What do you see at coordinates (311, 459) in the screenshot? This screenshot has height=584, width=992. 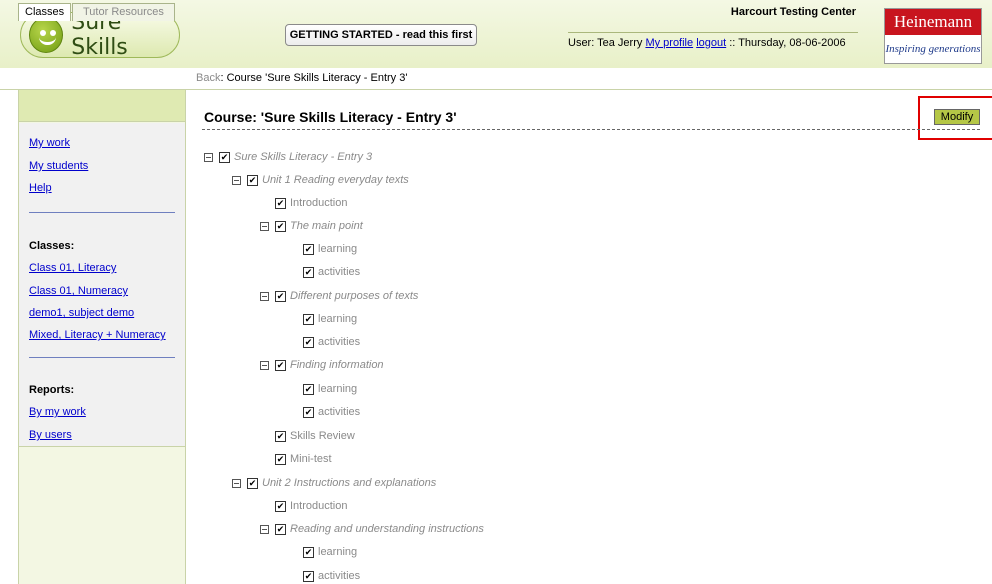 I see `tree-node-label: Mini-test` at bounding box center [311, 459].